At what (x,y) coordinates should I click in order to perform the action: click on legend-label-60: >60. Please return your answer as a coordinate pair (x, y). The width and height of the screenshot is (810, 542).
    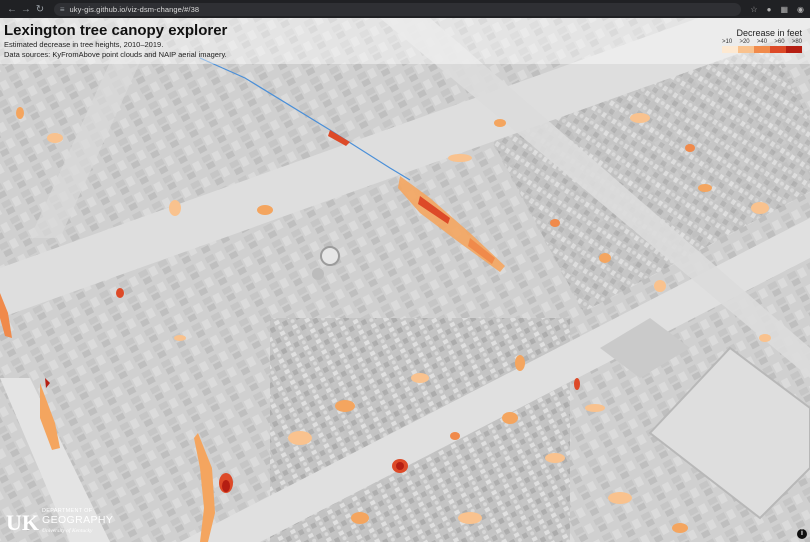
    Looking at the image, I should click on (779, 42).